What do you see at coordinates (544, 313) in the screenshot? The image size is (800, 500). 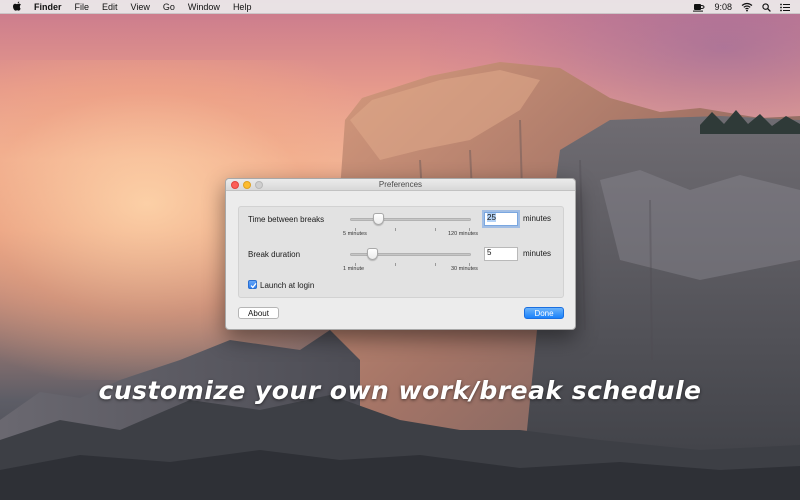 I see `done-button: Done` at bounding box center [544, 313].